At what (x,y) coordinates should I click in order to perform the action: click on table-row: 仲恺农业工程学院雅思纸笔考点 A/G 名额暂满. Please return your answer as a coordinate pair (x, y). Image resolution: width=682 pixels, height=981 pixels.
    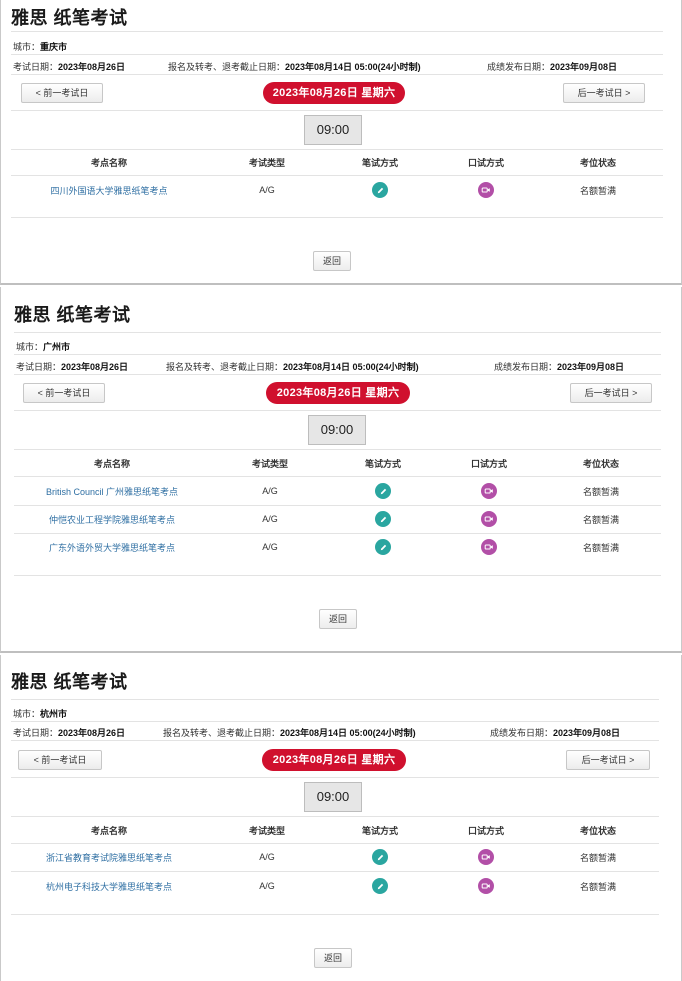
    Looking at the image, I should click on (337, 519).